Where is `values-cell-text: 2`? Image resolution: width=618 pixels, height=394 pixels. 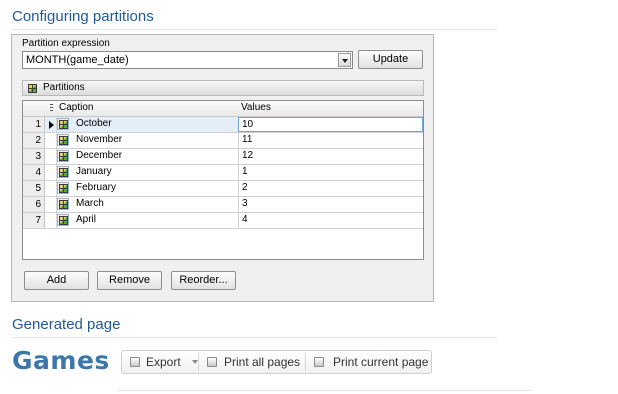 values-cell-text: 2 is located at coordinates (245, 187).